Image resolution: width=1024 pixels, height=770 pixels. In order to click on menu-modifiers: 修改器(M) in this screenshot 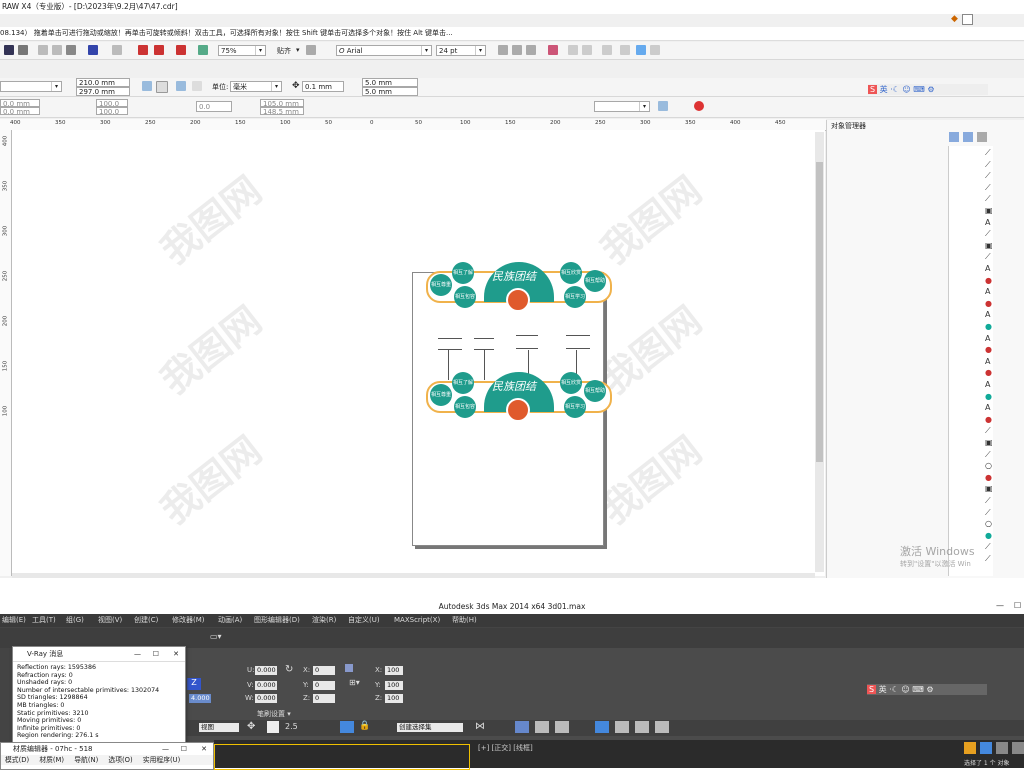, I will do `click(188, 620)`.